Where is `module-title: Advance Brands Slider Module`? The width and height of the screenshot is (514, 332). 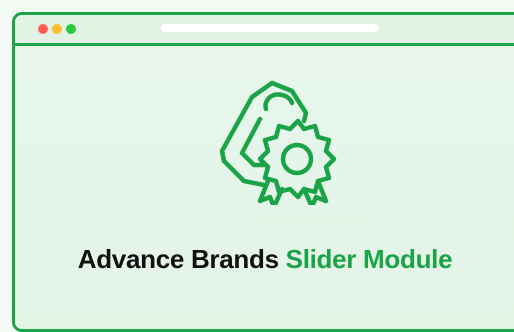 module-title: Advance Brands Slider Module is located at coordinates (264, 259).